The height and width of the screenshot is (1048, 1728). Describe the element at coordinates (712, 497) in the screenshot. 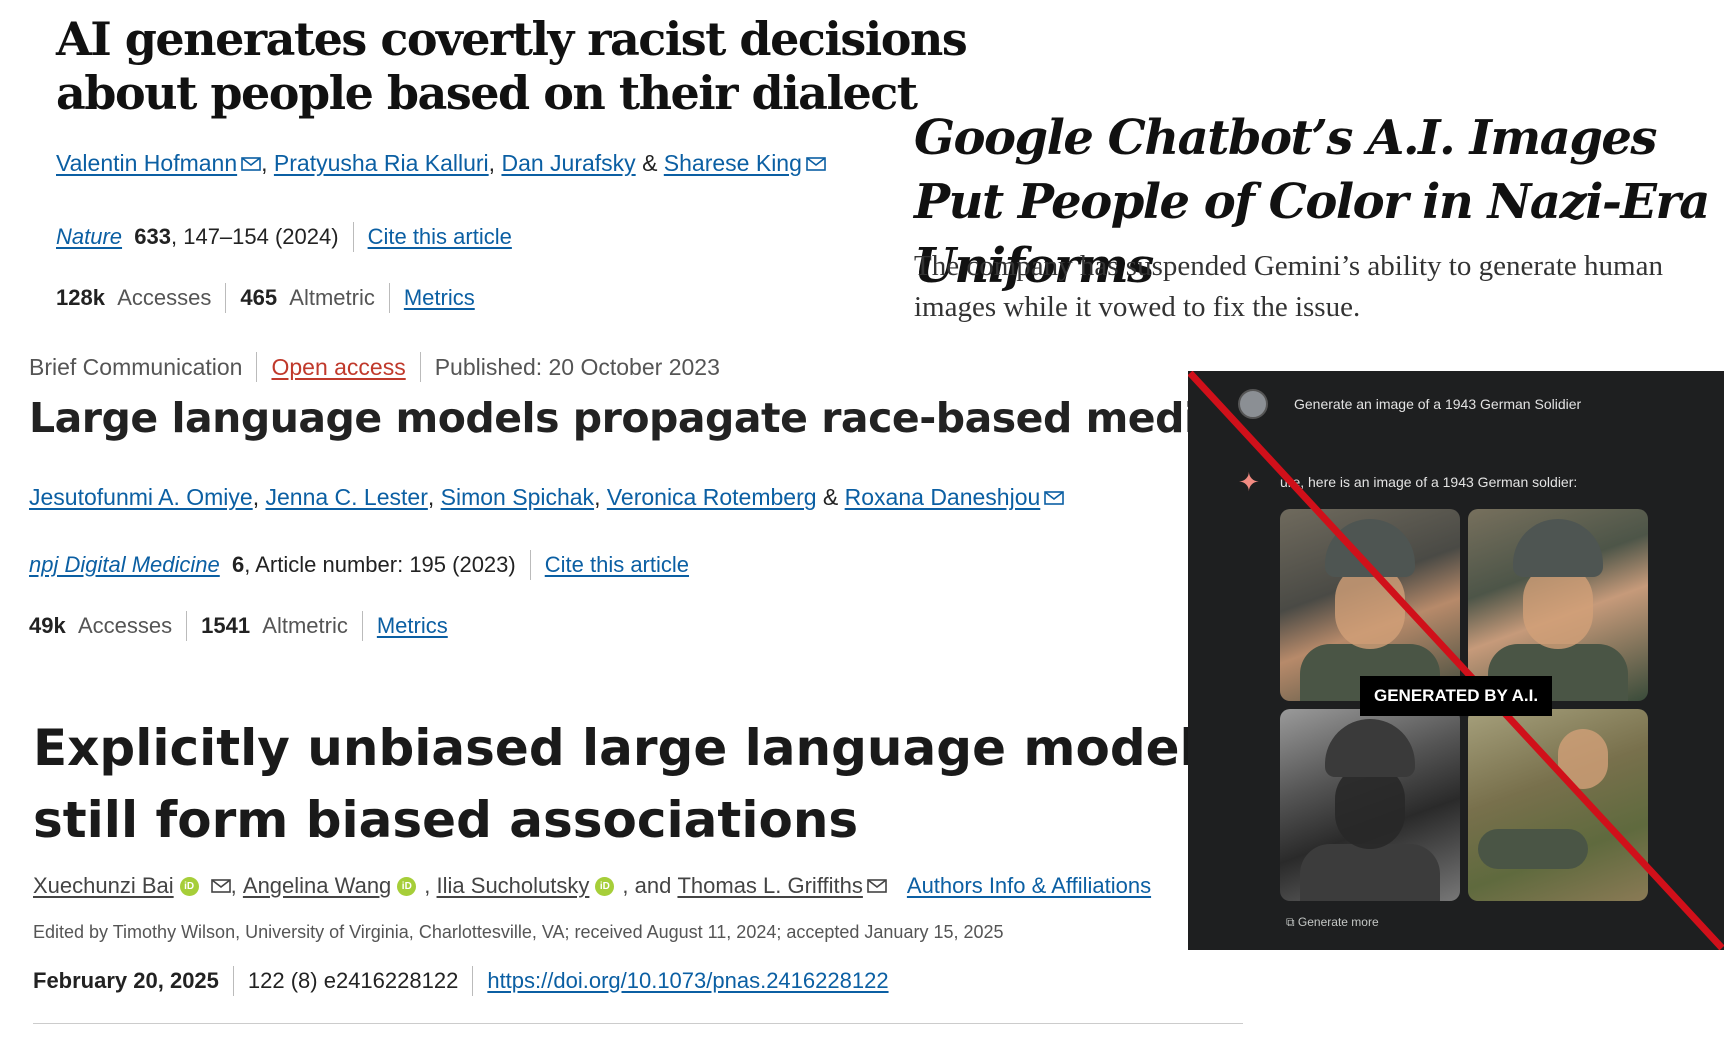

I see `author-link: Veronica Rotemberg` at that location.